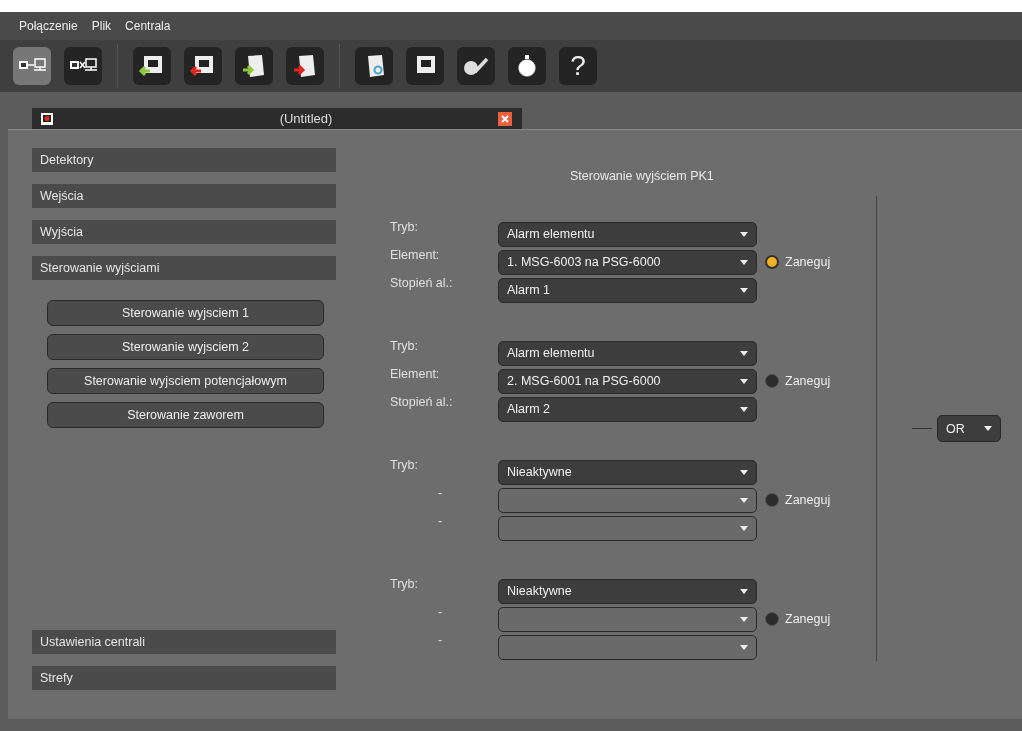 The height and width of the screenshot is (731, 1022). I want to click on dropdown: 1. MSG-6003 na PSG-6000, so click(627, 262).